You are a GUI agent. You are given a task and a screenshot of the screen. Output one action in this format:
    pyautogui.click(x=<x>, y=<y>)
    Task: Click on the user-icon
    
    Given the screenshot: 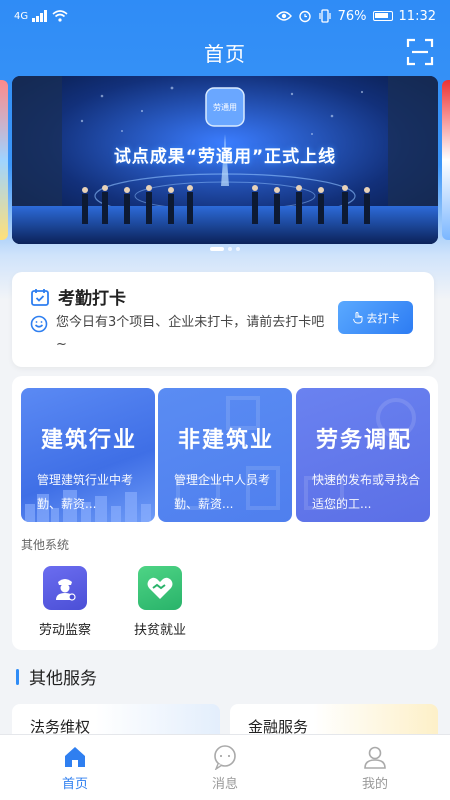 What is the action you would take?
    pyautogui.click(x=375, y=757)
    